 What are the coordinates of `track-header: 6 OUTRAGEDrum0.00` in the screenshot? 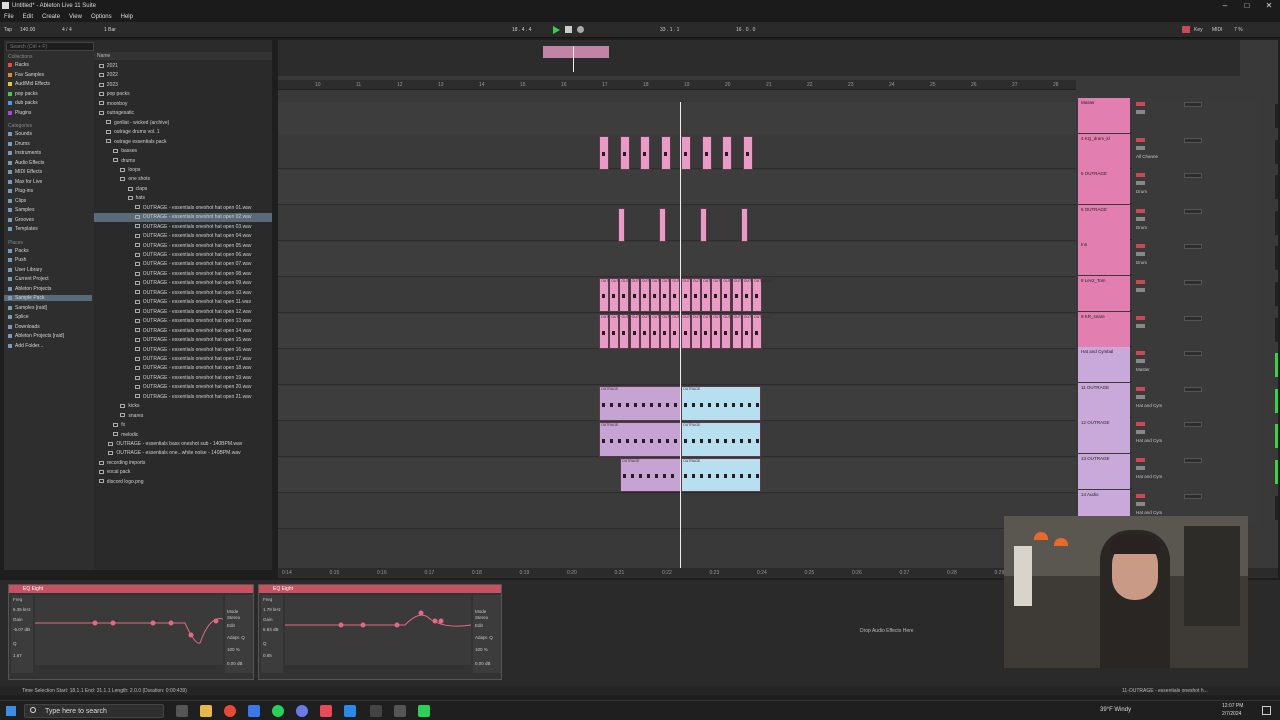 It's located at (1178, 222).